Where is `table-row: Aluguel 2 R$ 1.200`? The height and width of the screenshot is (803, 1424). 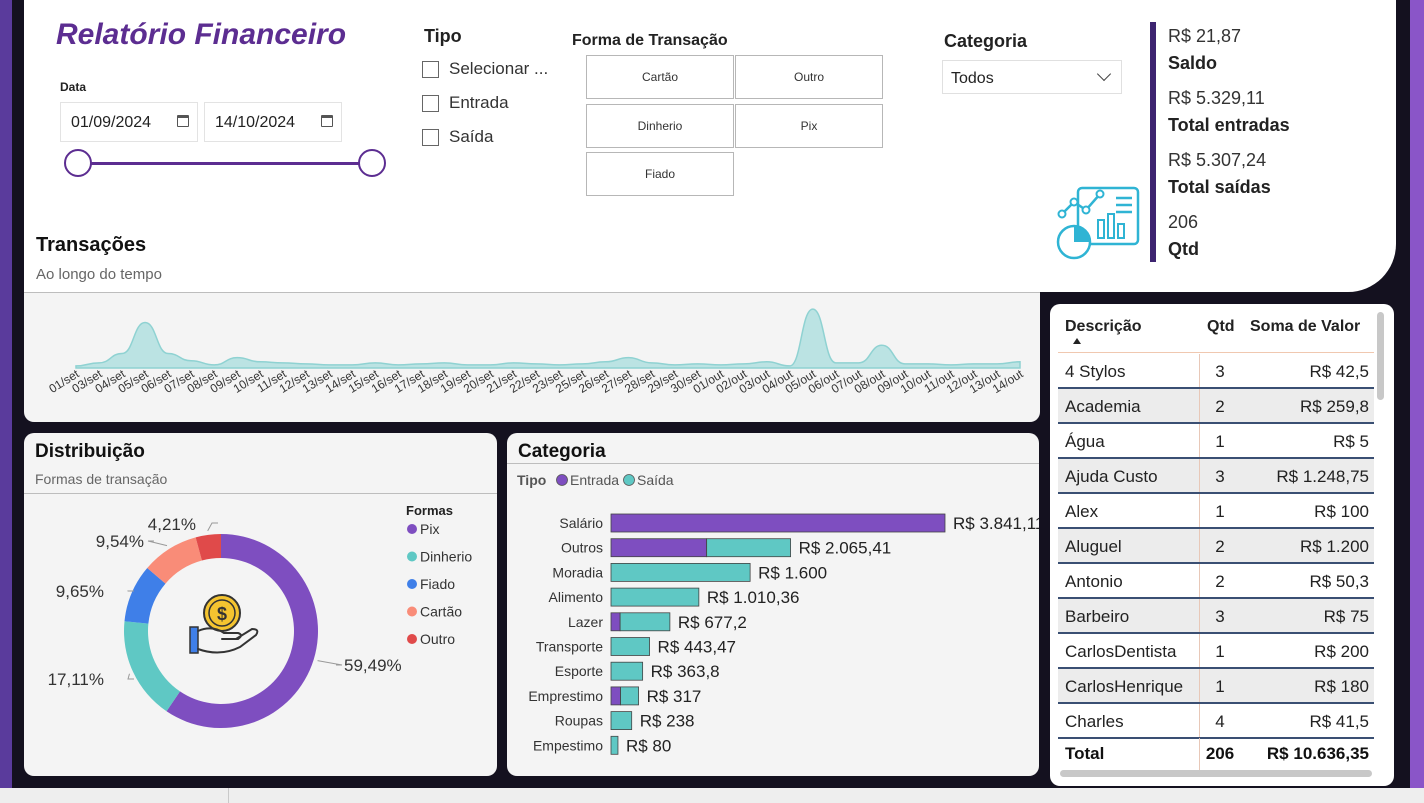
table-row: Aluguel 2 R$ 1.200 is located at coordinates (1216, 546).